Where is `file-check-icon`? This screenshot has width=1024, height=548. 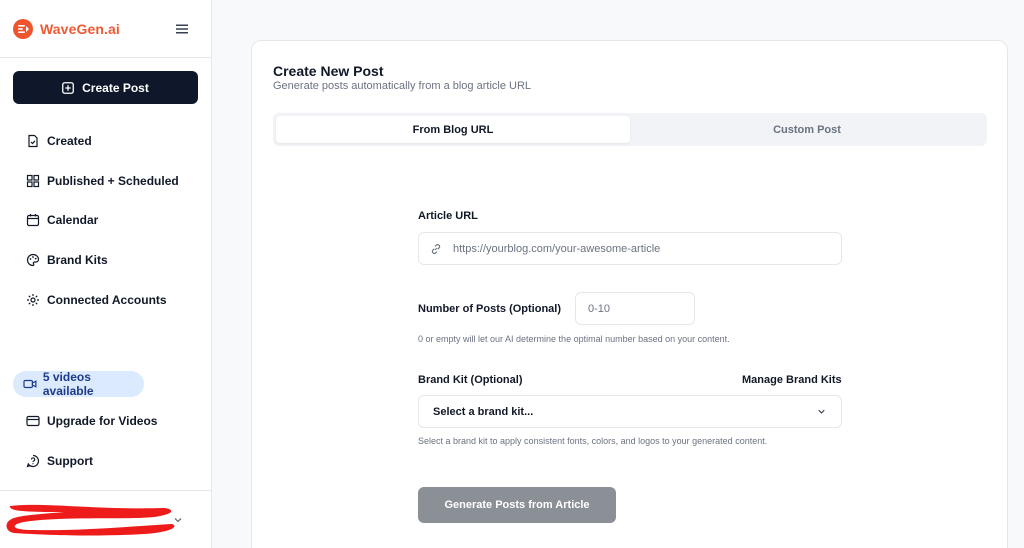 file-check-icon is located at coordinates (33, 141).